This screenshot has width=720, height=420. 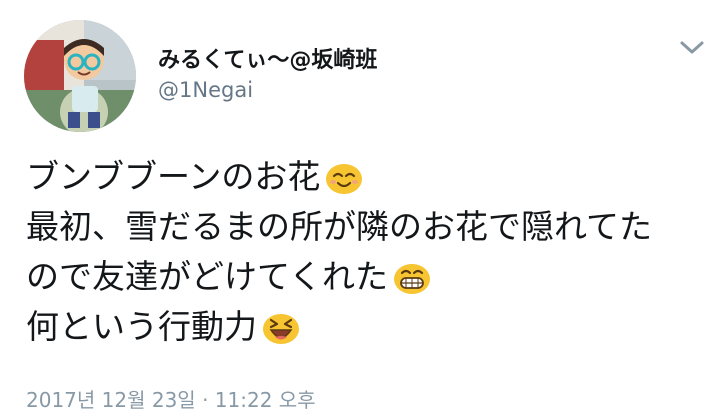 What do you see at coordinates (171, 398) in the screenshot?
I see `tweet-timestamp: 2017년 12월 23일 · 11:22 오후` at bounding box center [171, 398].